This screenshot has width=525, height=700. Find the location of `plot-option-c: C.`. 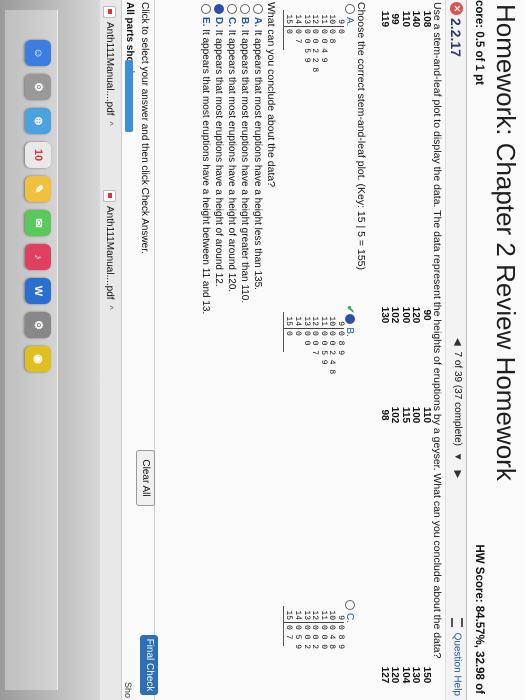

plot-option-c: C. is located at coordinates (349, 611).